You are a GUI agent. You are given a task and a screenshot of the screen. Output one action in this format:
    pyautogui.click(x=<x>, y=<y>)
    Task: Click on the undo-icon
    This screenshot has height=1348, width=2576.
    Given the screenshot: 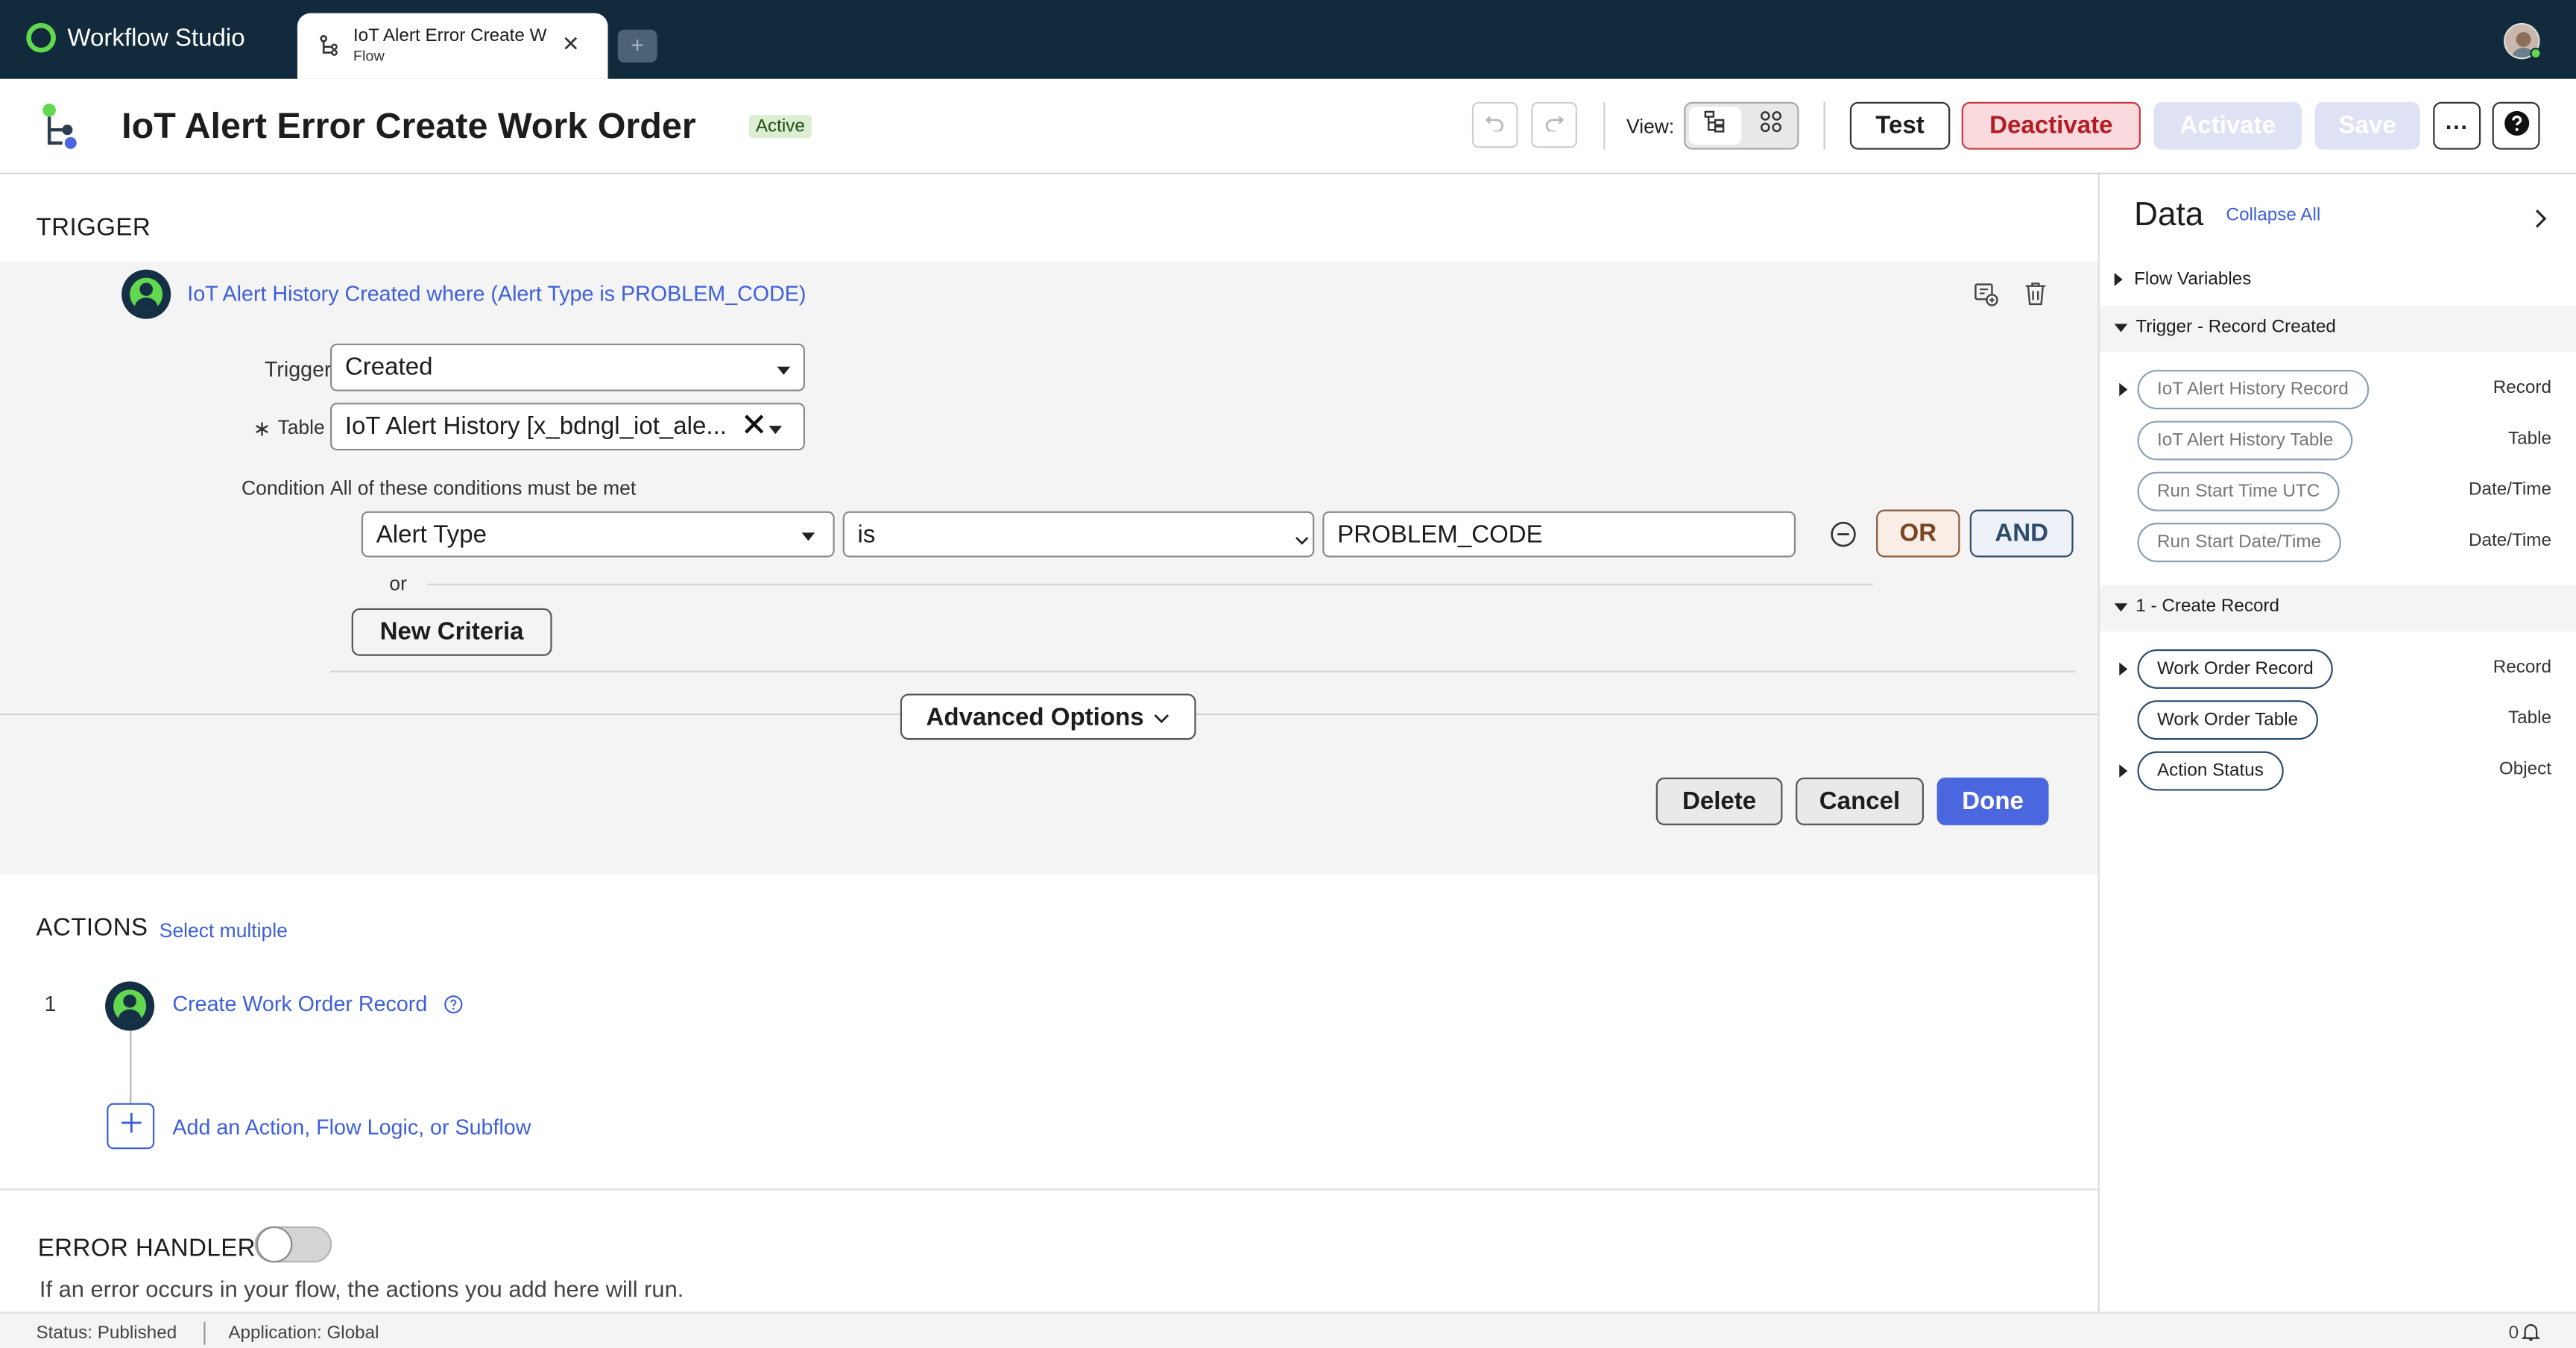 What is the action you would take?
    pyautogui.click(x=1495, y=125)
    